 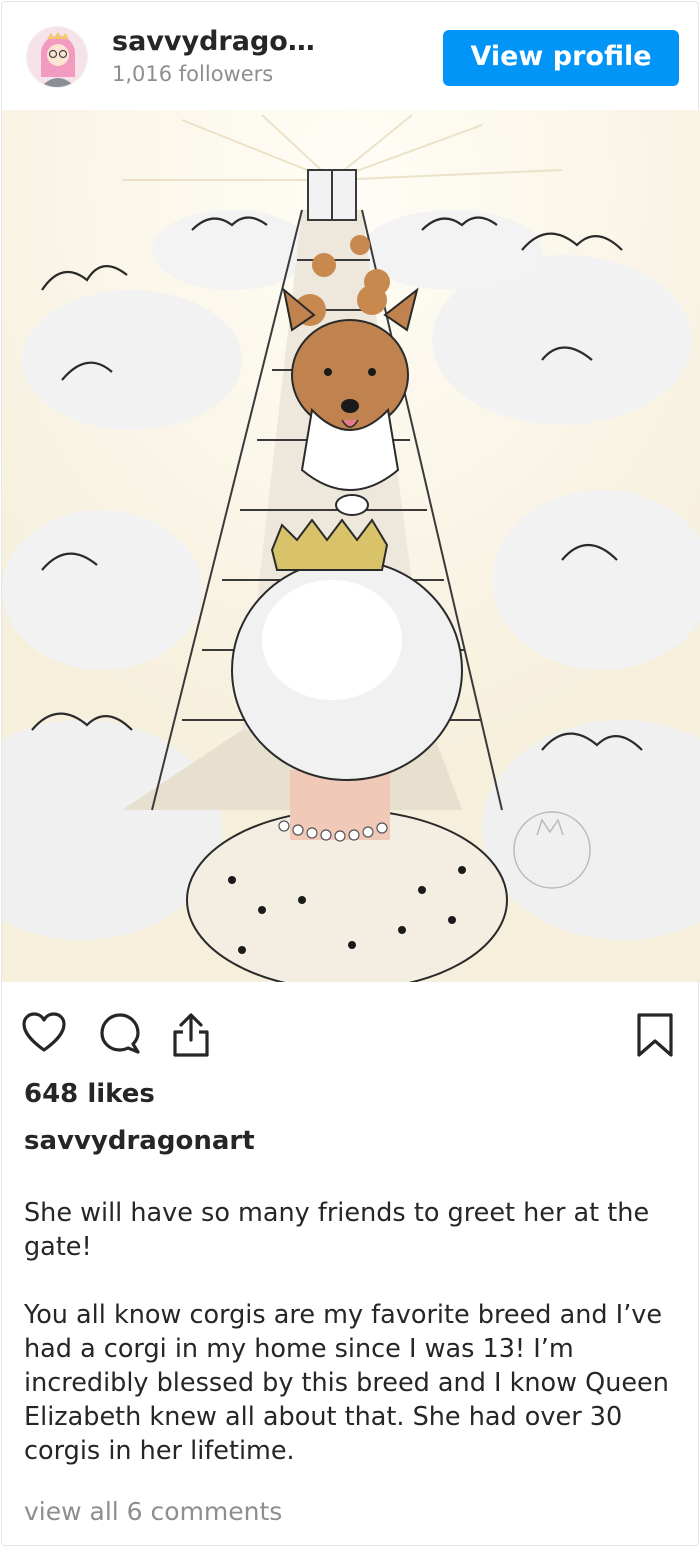 I want to click on post-header: savvydrago… 1,016 followers View profile, so click(x=351, y=56).